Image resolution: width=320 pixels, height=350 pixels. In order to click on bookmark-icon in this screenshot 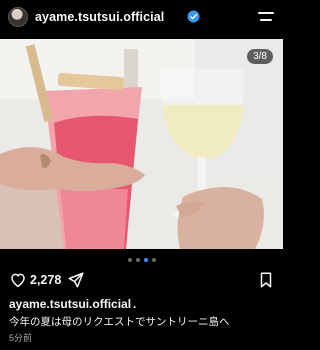, I will do `click(266, 280)`.